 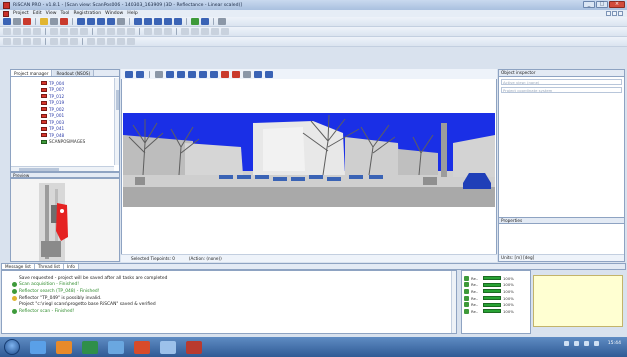 What do you see at coordinates (87, 13) in the screenshot?
I see `menu-registration: Registration` at bounding box center [87, 13].